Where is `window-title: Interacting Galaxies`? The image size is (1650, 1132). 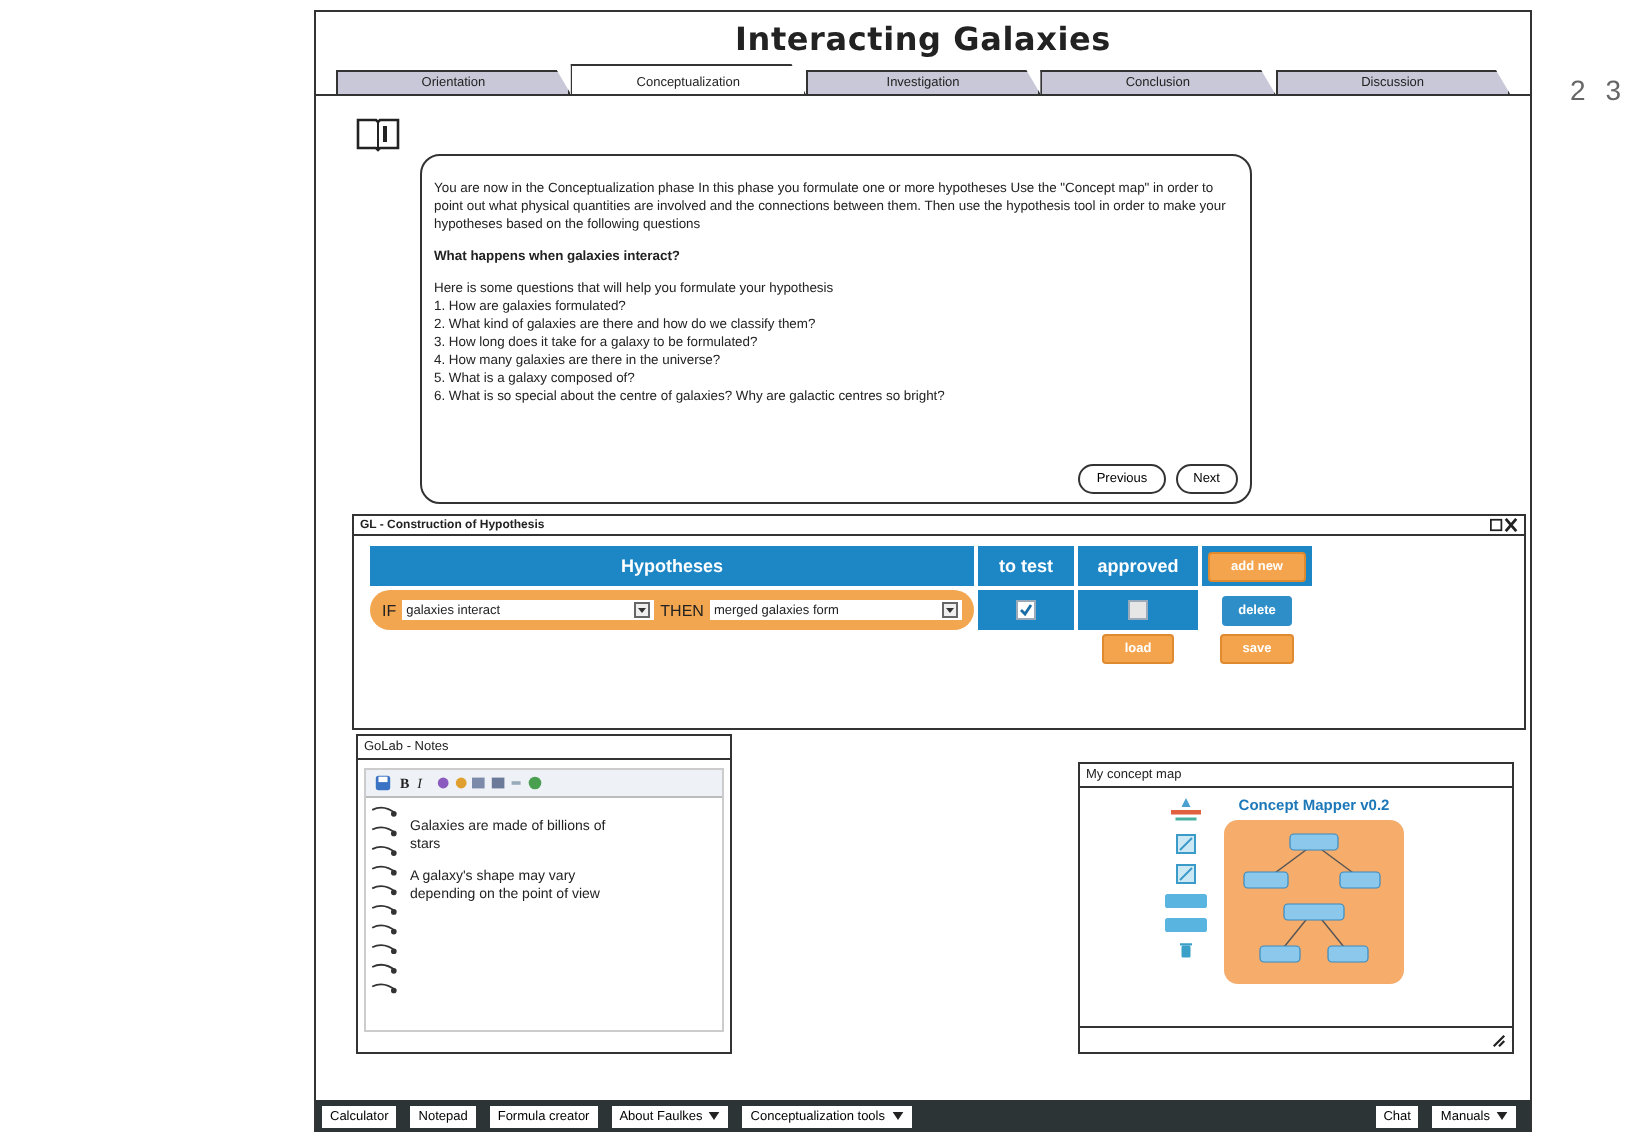 window-title: Interacting Galaxies is located at coordinates (923, 40).